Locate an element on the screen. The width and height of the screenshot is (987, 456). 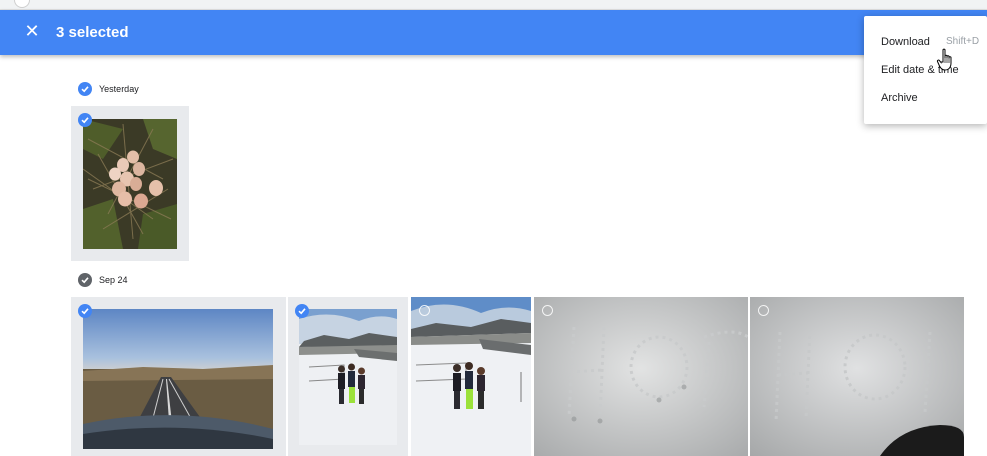
menu-item-label: Archive is located at coordinates (899, 98).